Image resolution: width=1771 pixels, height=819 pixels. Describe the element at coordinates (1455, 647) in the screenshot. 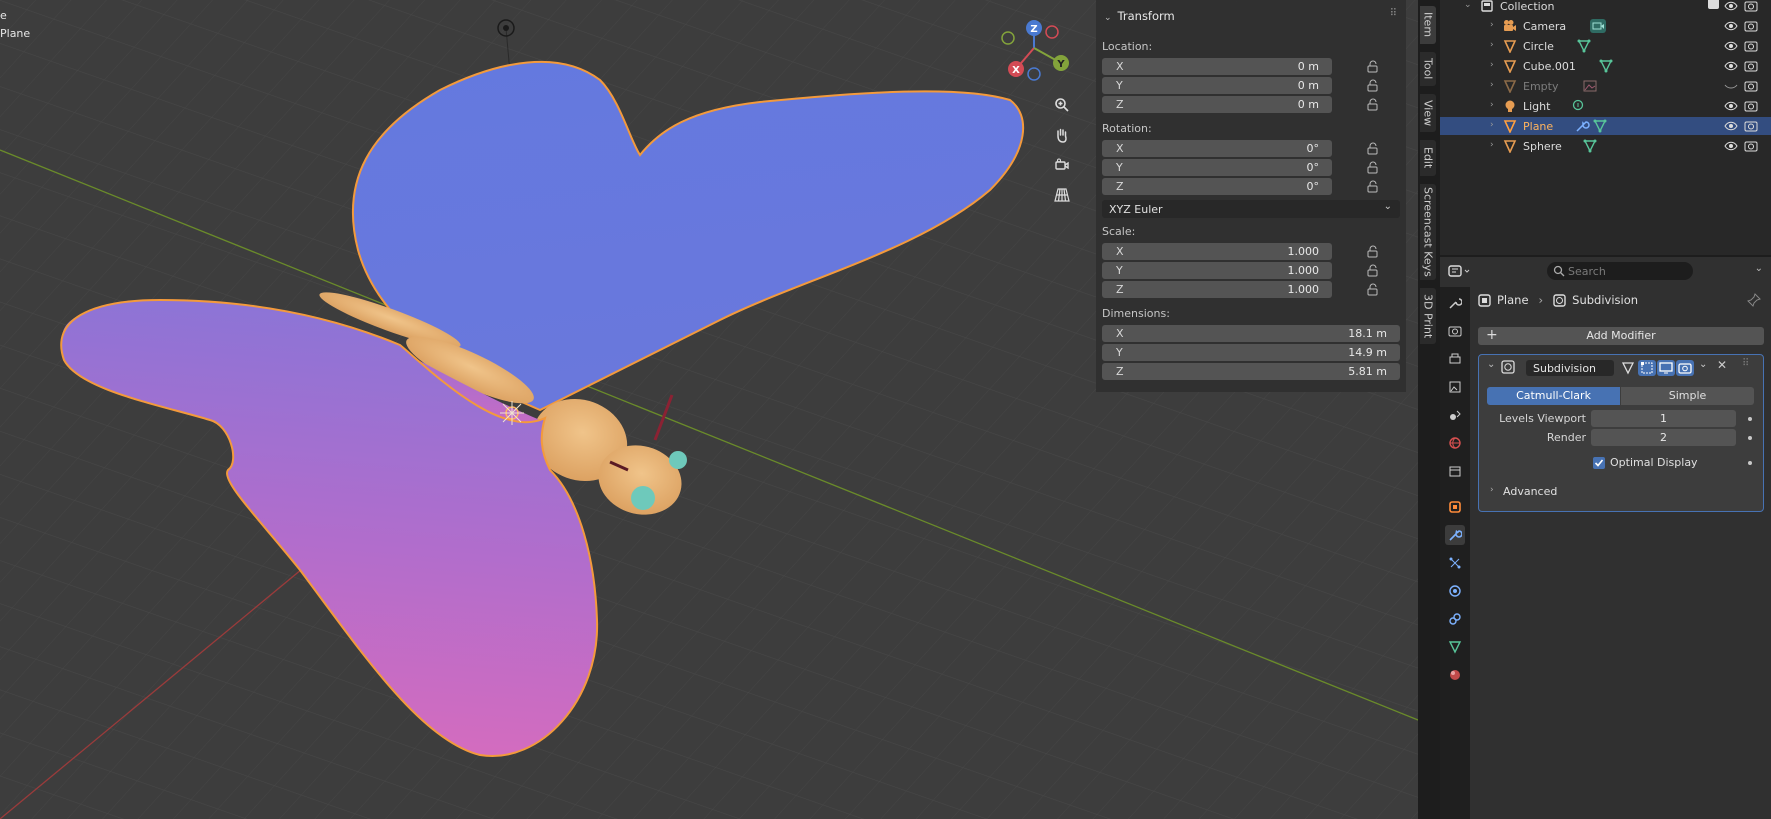

I see `tab-data` at that location.